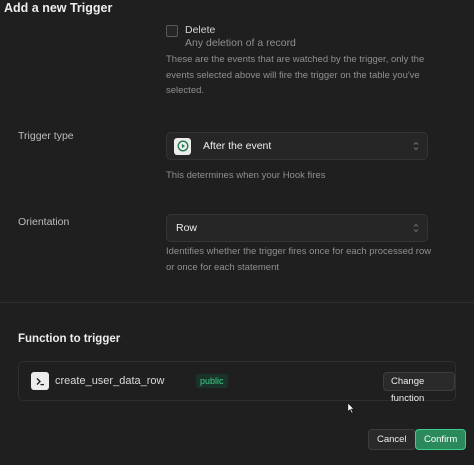 This screenshot has height=465, width=474. I want to click on cancel-button: Cancel, so click(392, 439).